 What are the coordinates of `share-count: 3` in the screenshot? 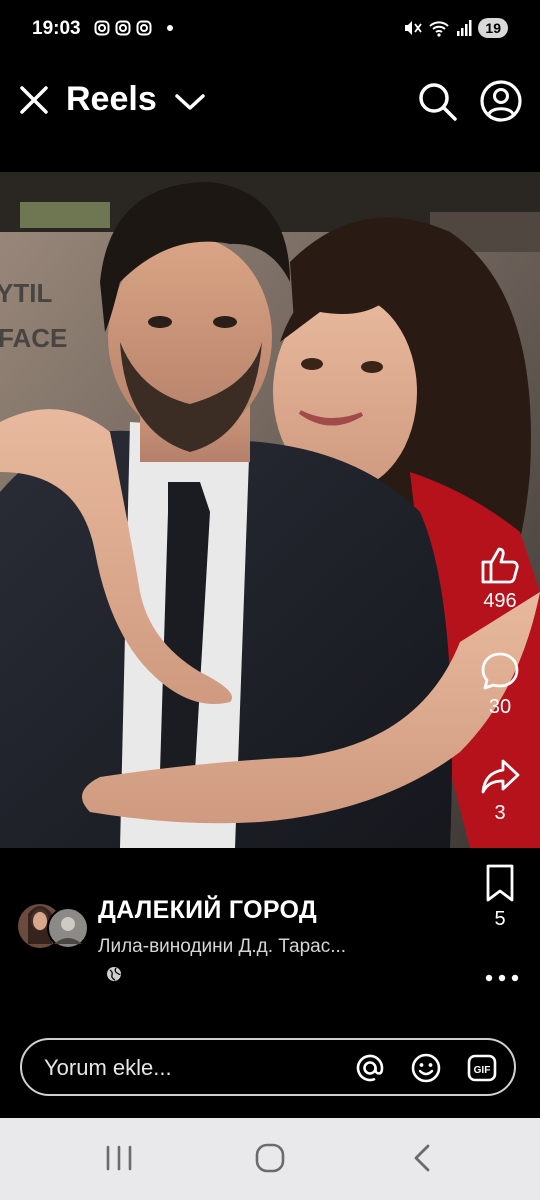 It's located at (500, 813).